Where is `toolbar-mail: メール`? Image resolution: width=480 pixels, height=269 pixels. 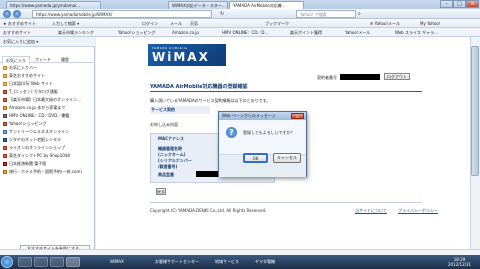 toolbar-mail: メール is located at coordinates (176, 24).